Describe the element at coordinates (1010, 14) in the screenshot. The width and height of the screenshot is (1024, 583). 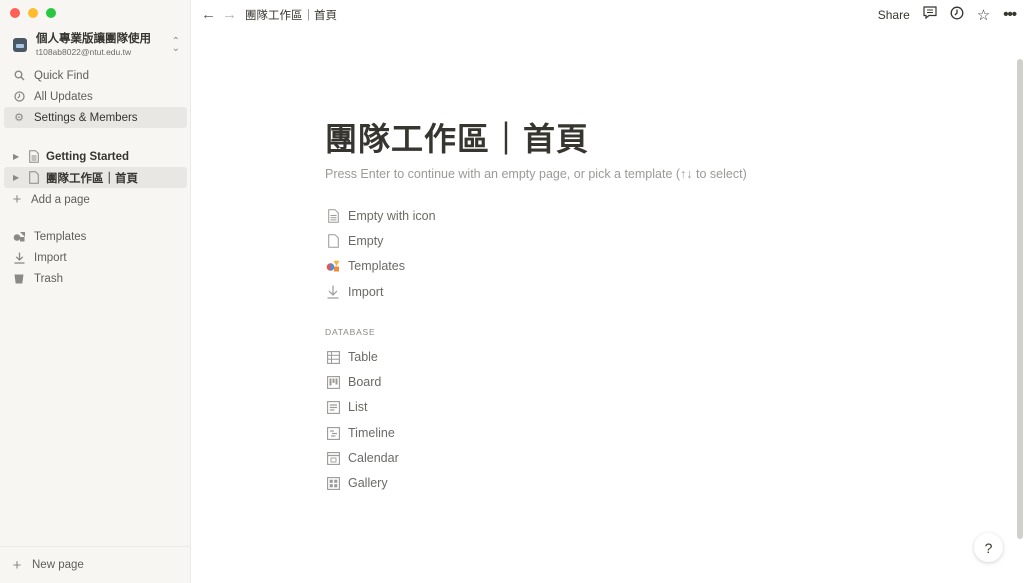
I see `more-icon: •••` at that location.